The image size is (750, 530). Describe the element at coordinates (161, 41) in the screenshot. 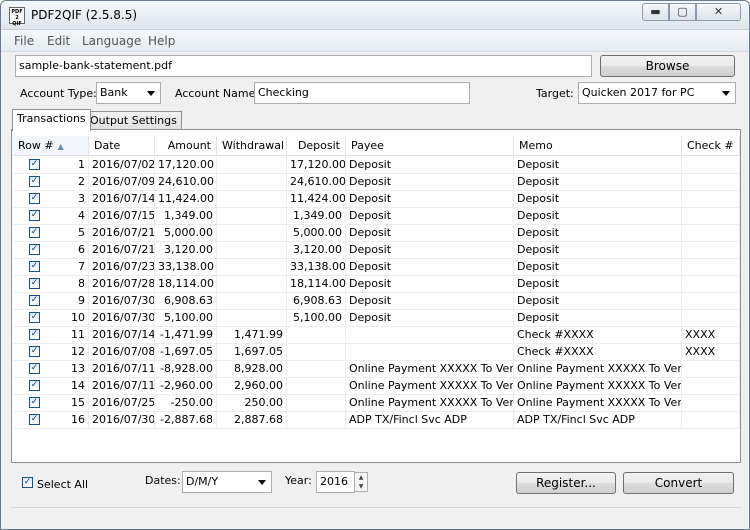

I see `menu-help: Help` at that location.